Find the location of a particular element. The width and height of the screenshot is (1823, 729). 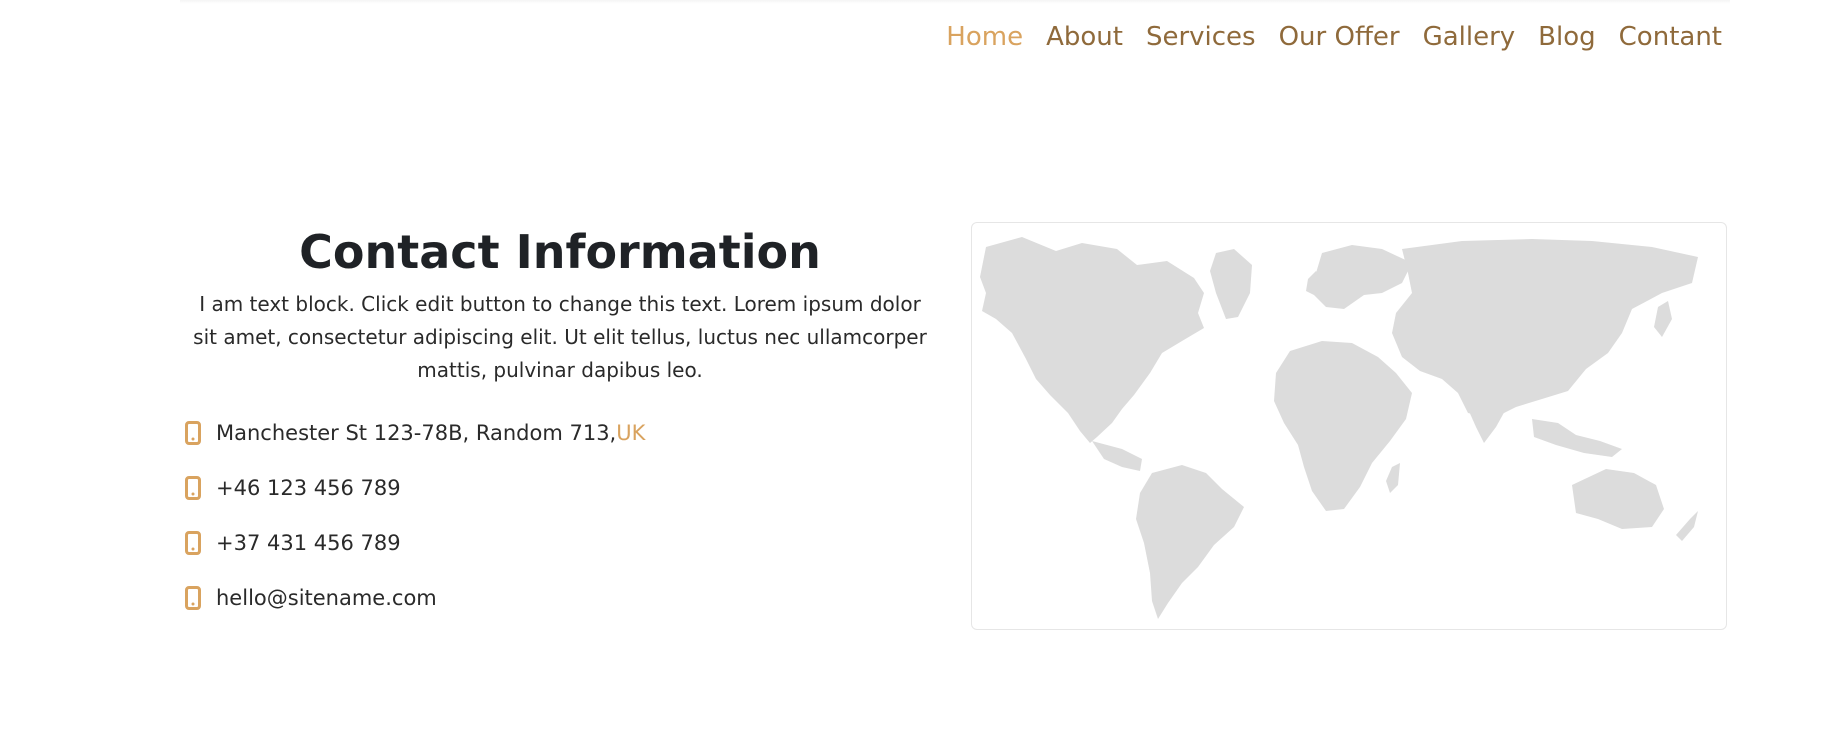

contact-phone-2: +37 431 456 789 is located at coordinates (560, 542).